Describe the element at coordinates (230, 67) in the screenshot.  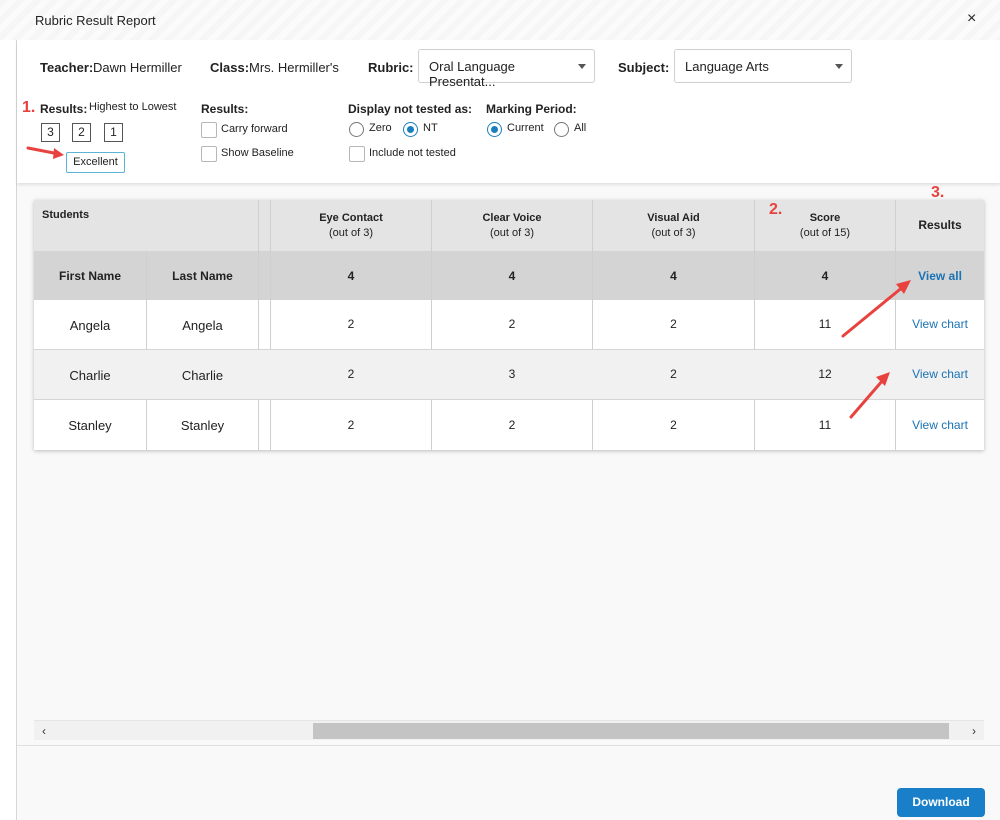
I see `class-label: Class:` at that location.